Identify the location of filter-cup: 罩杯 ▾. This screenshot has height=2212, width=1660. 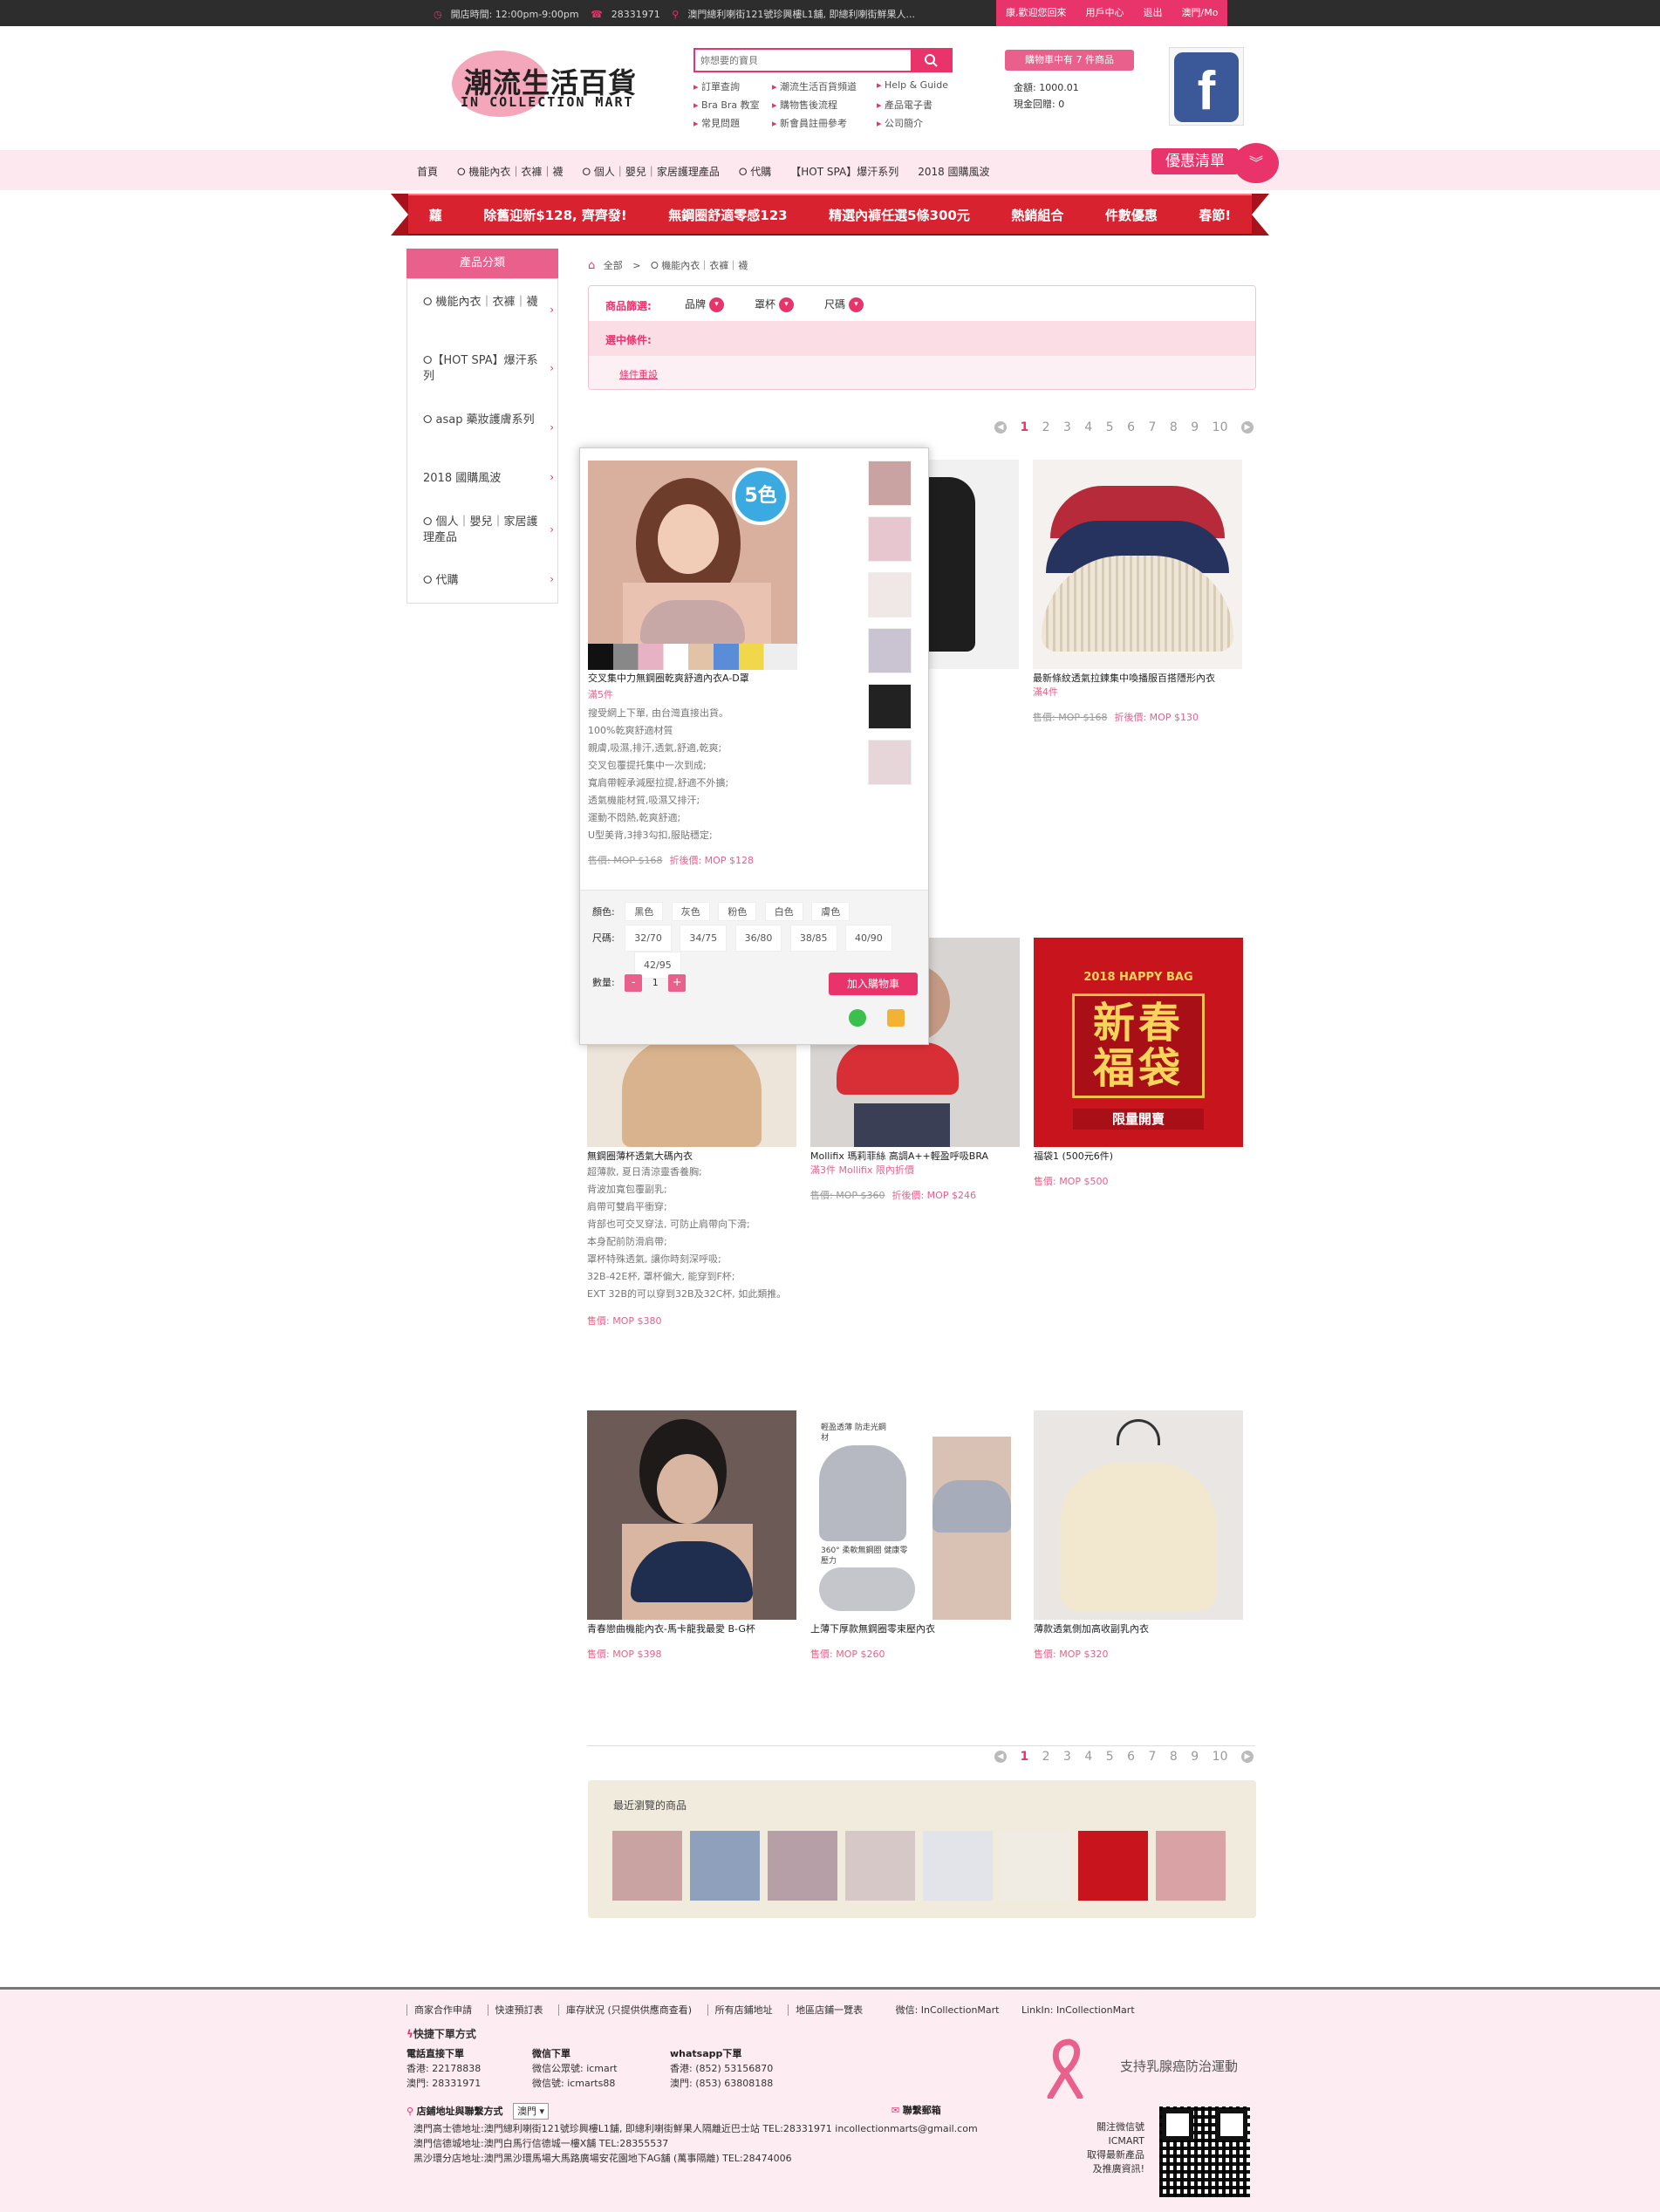
(775, 304).